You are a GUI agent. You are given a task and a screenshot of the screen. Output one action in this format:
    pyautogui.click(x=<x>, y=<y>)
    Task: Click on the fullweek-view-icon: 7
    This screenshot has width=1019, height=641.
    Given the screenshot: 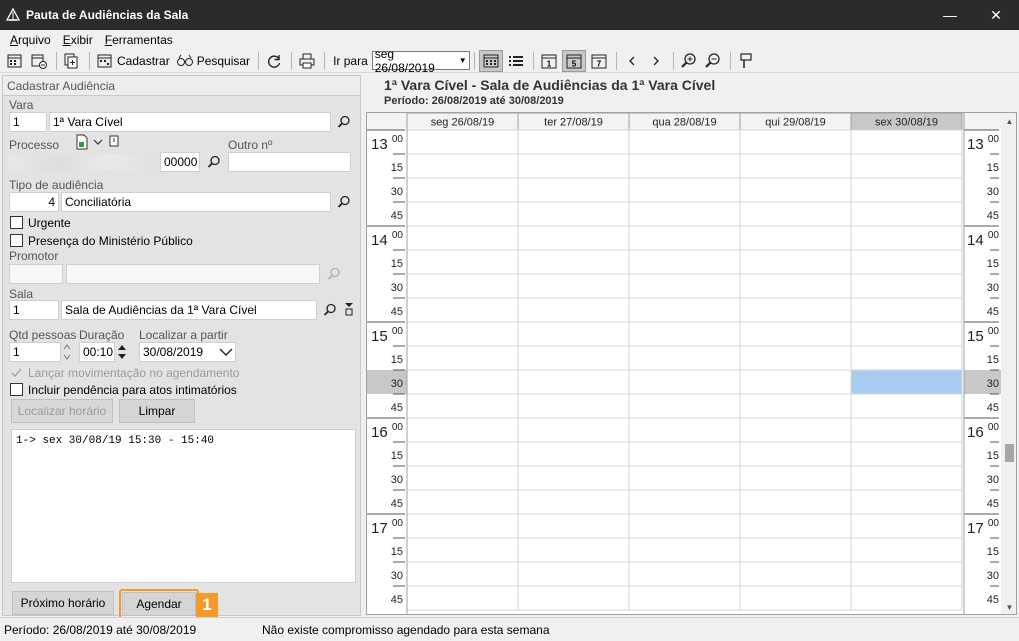 What is the action you would take?
    pyautogui.click(x=599, y=61)
    